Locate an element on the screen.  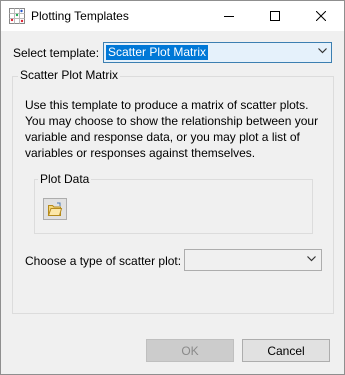
title-bar: Plotting Templates is located at coordinates (172, 16).